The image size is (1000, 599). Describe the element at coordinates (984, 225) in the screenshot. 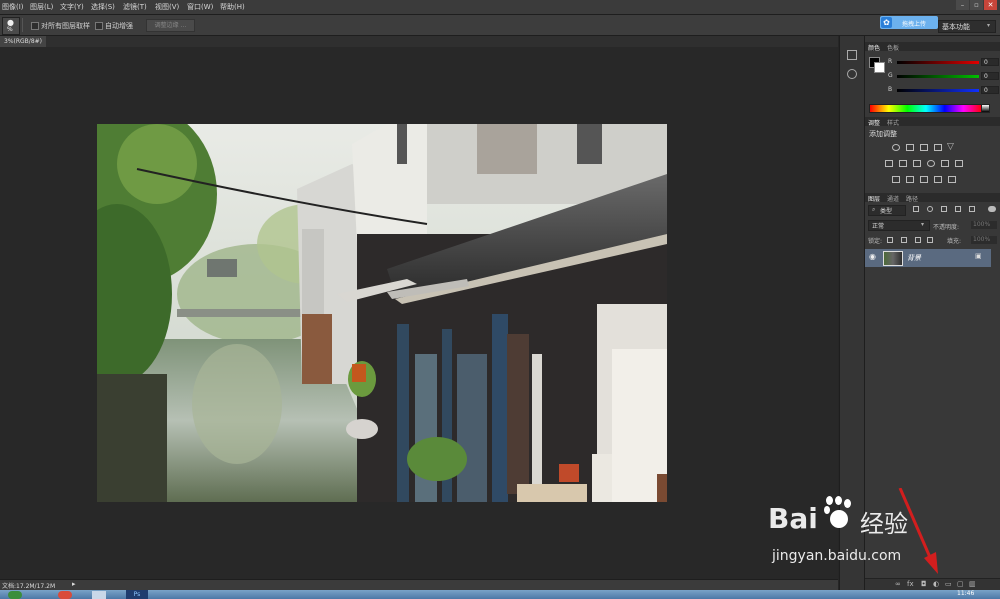

I see `opacity-input: 100%` at that location.